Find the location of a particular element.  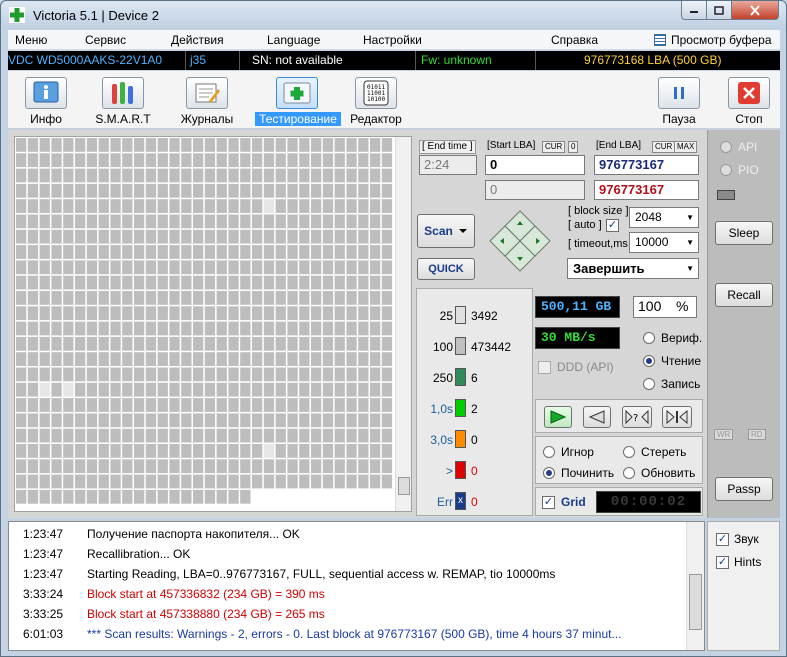

maximize-button is located at coordinates (719, 10).